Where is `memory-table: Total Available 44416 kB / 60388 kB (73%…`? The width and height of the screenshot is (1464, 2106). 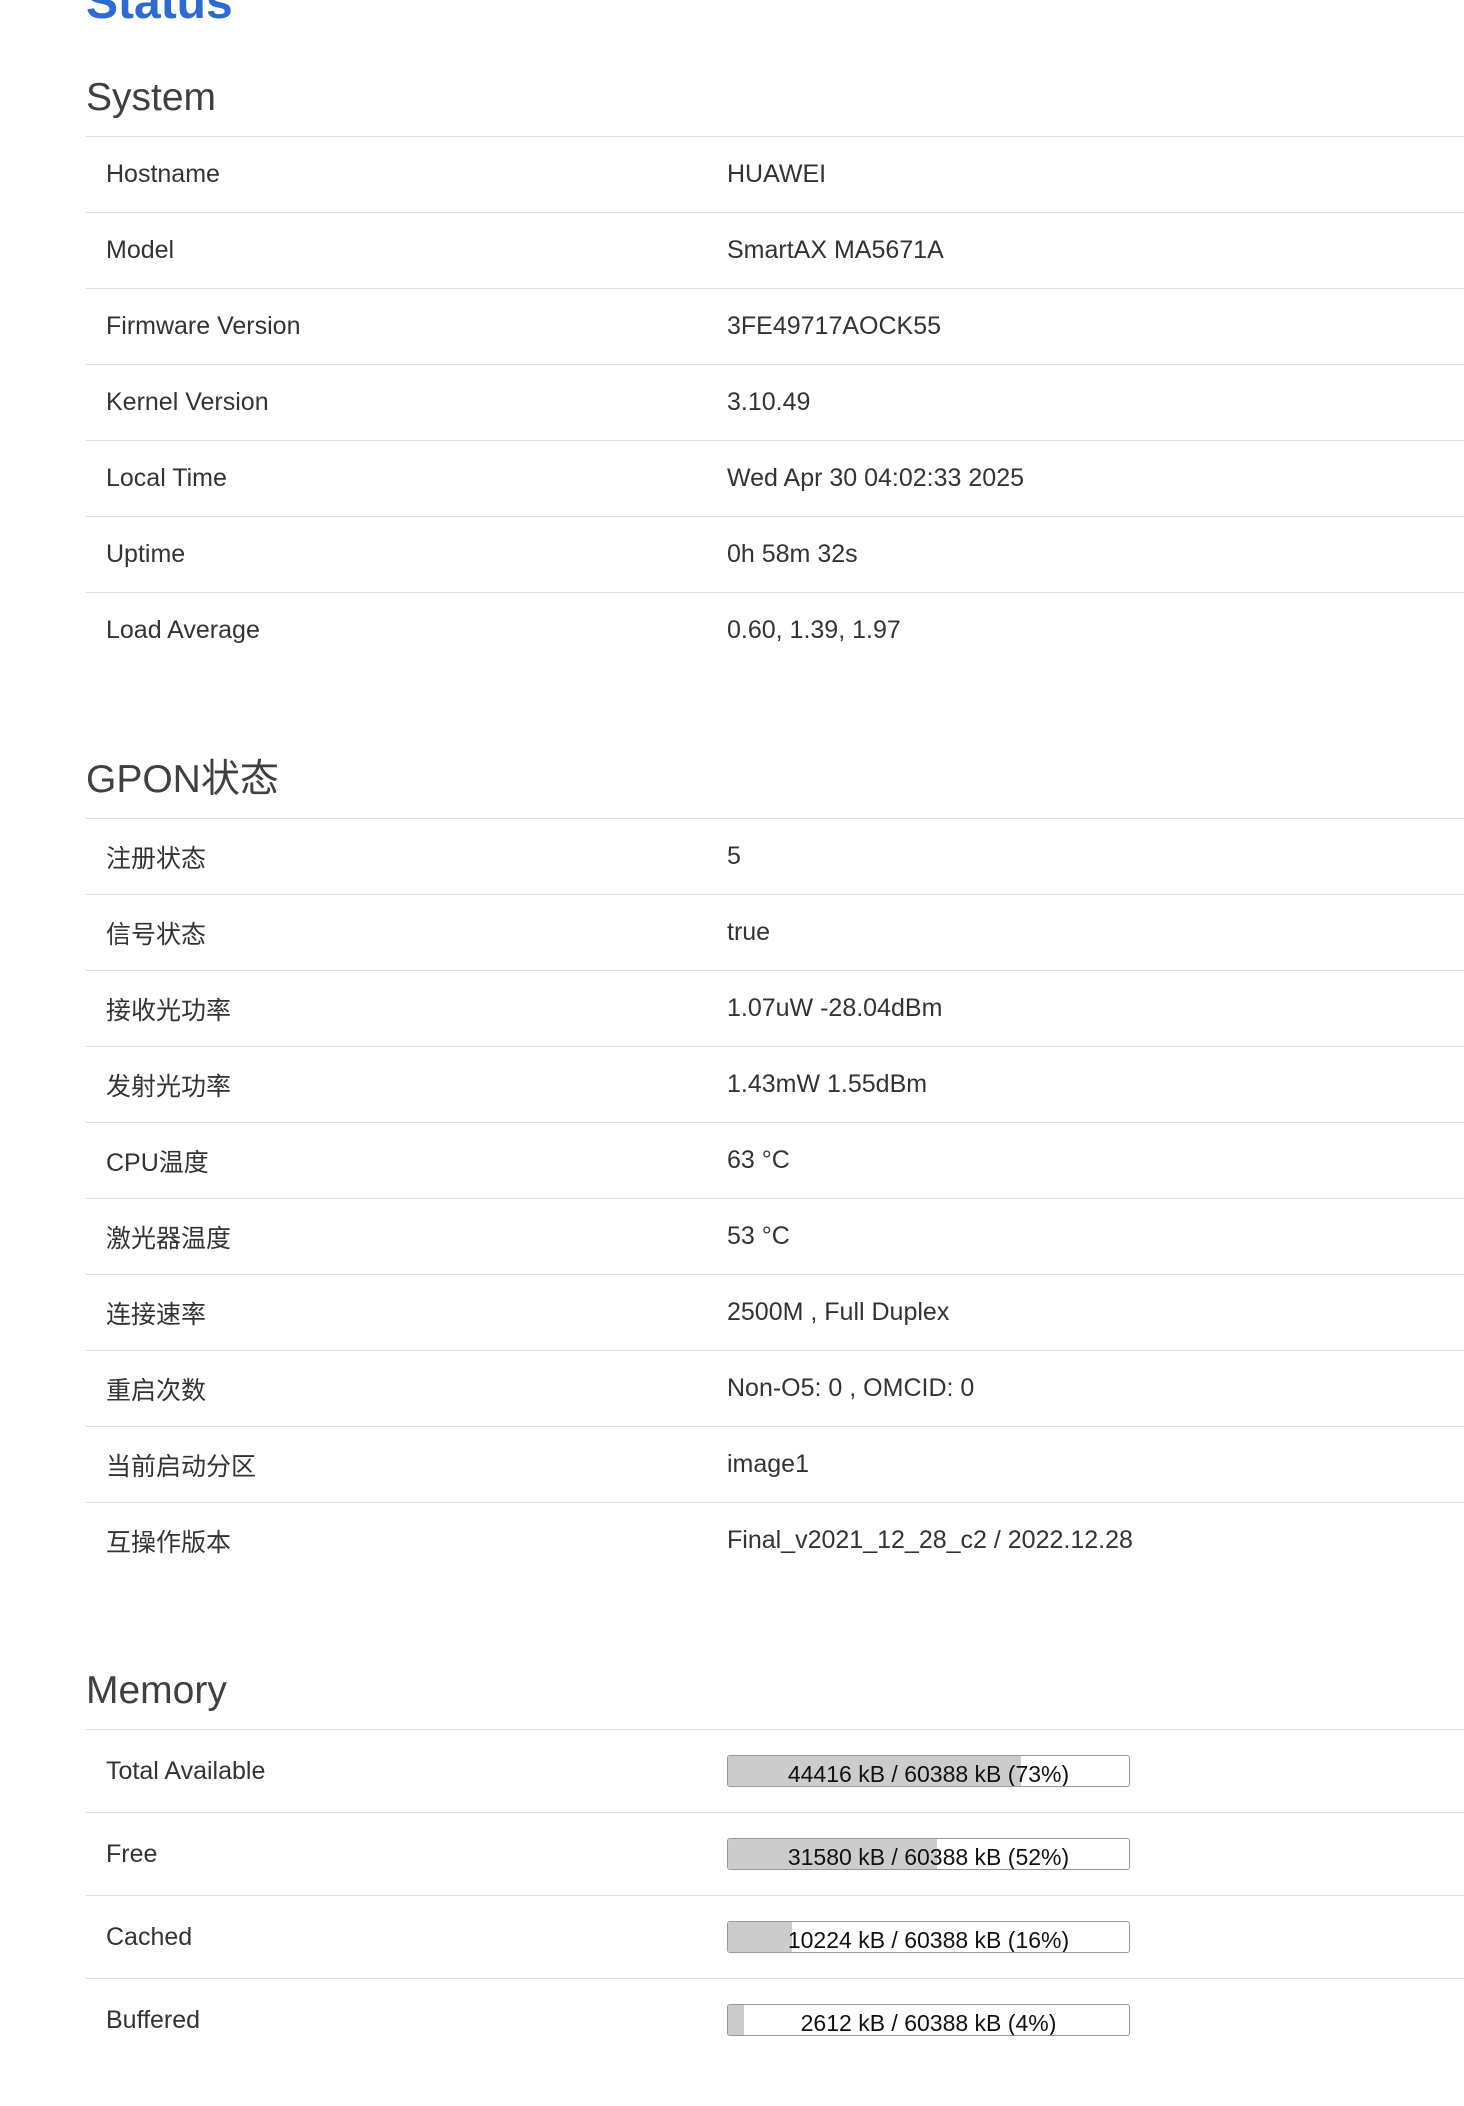
memory-table: Total Available 44416 kB / 60388 kB (73%… is located at coordinates (775, 1895).